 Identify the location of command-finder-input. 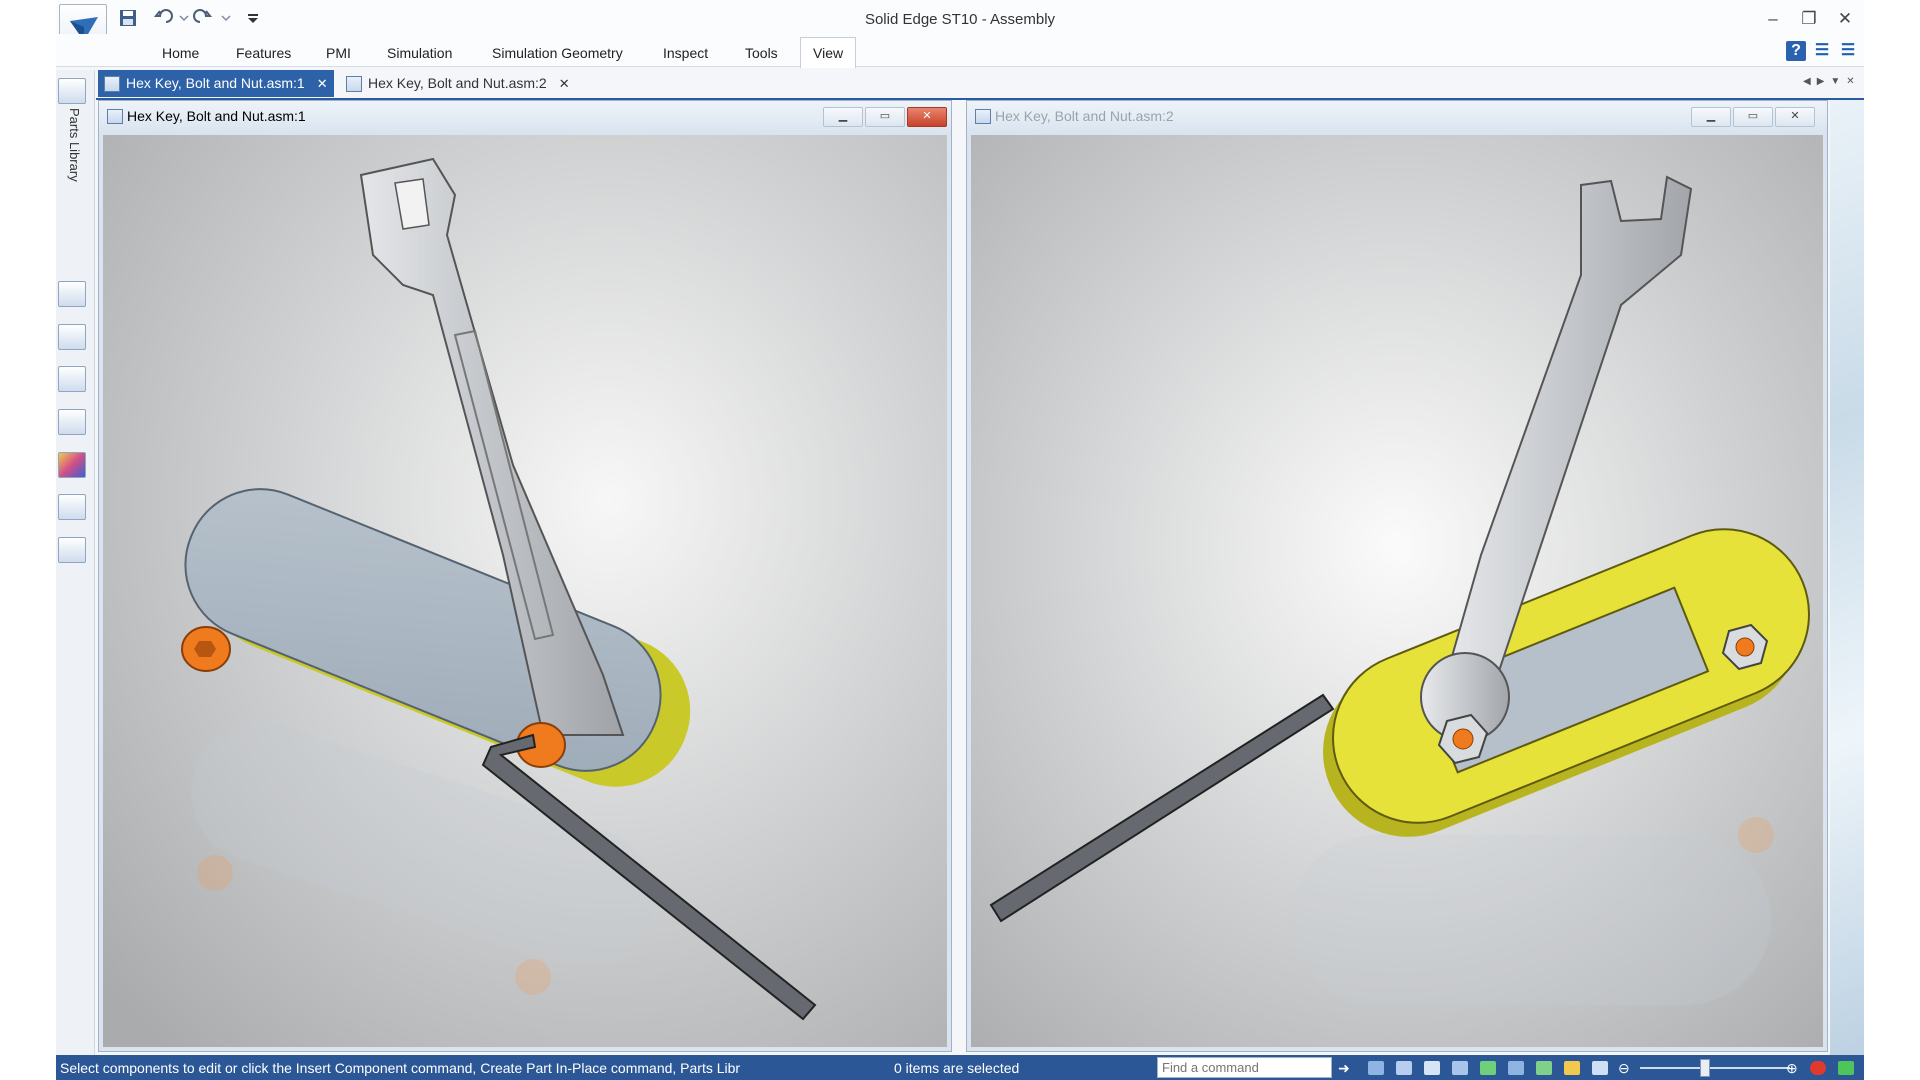
(1244, 1067).